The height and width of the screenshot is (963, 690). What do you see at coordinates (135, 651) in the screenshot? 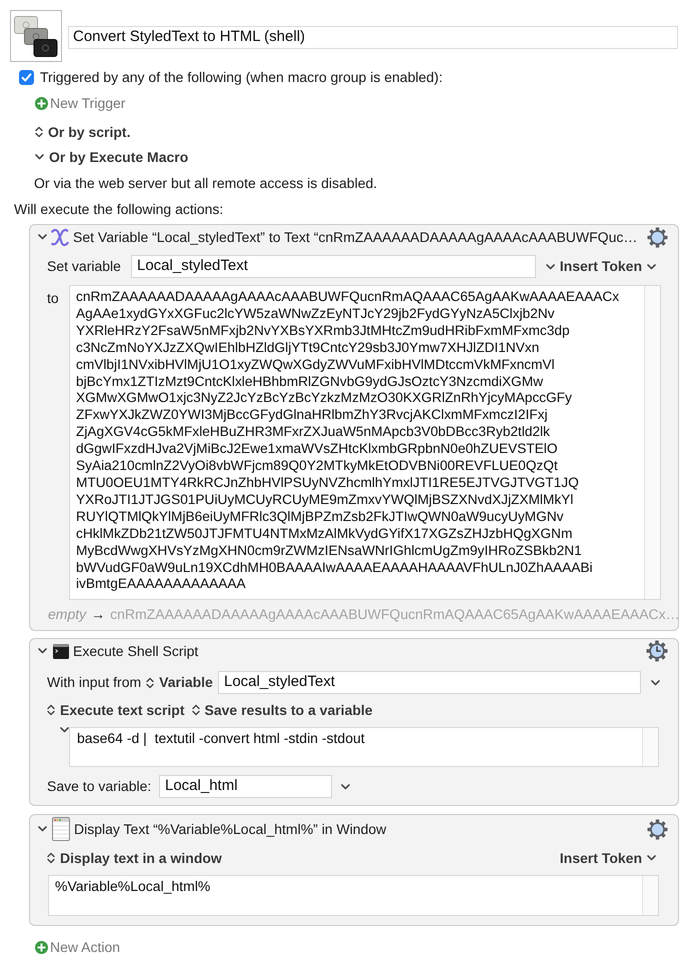
I see `action-title: Execute Shell Script` at bounding box center [135, 651].